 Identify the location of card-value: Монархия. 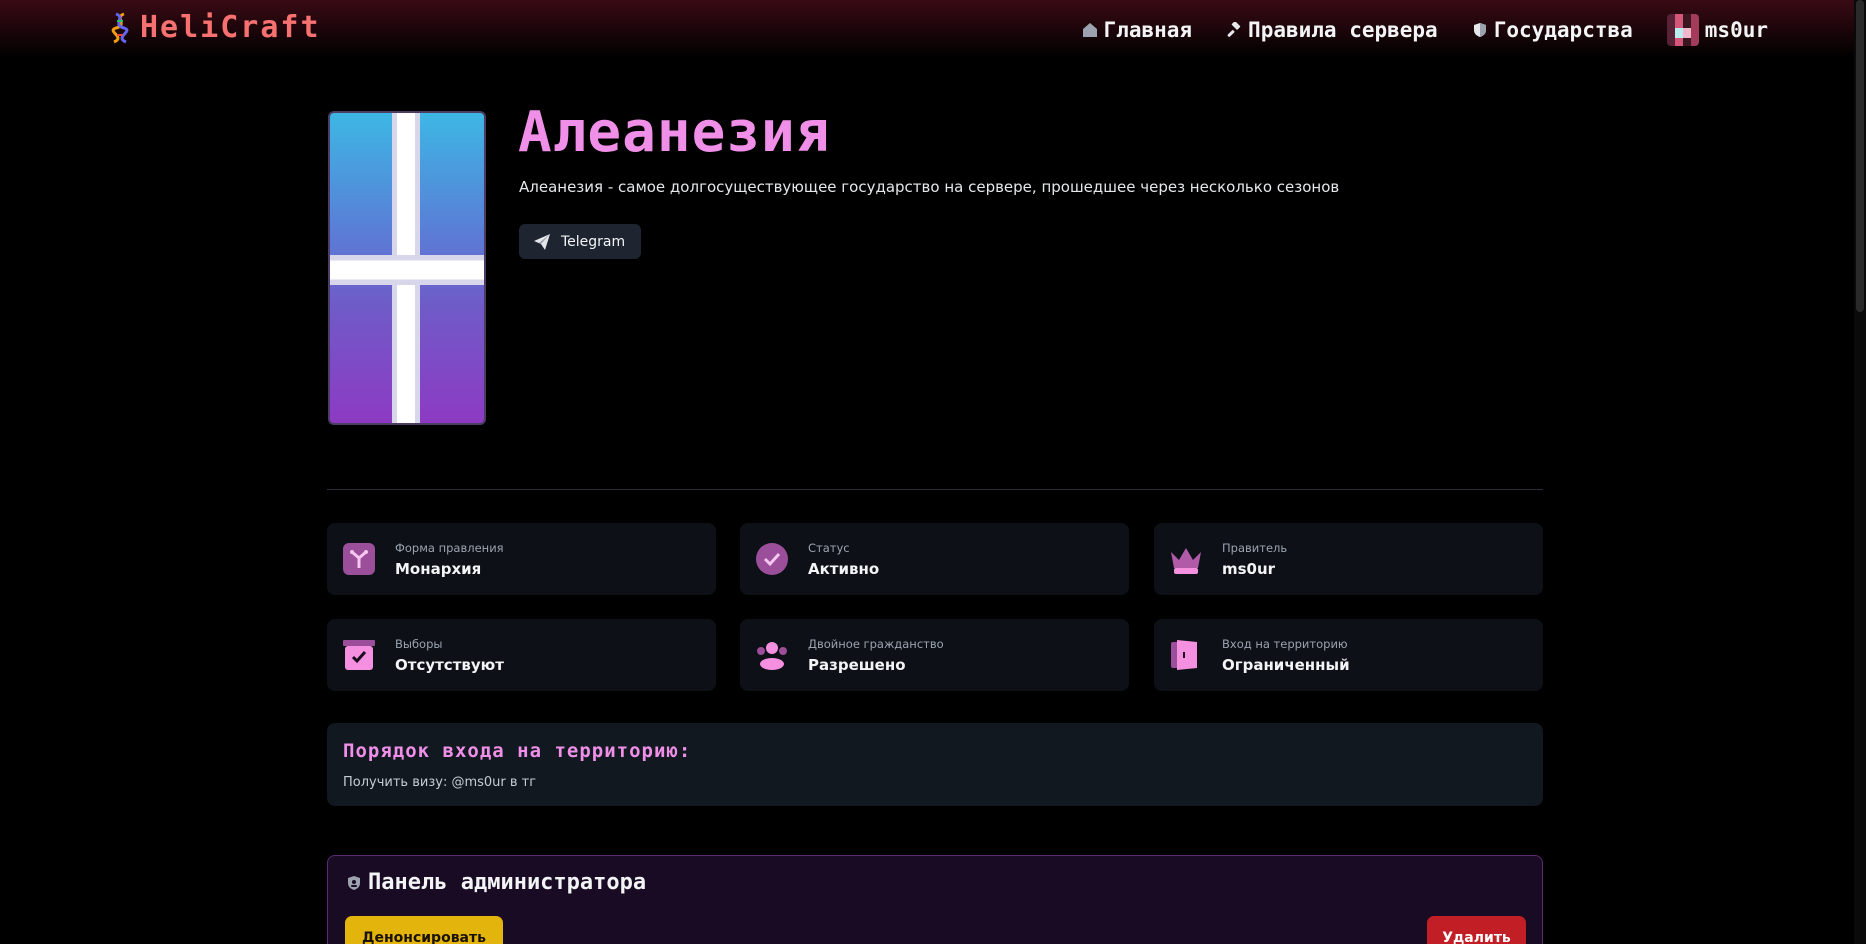
(438, 568).